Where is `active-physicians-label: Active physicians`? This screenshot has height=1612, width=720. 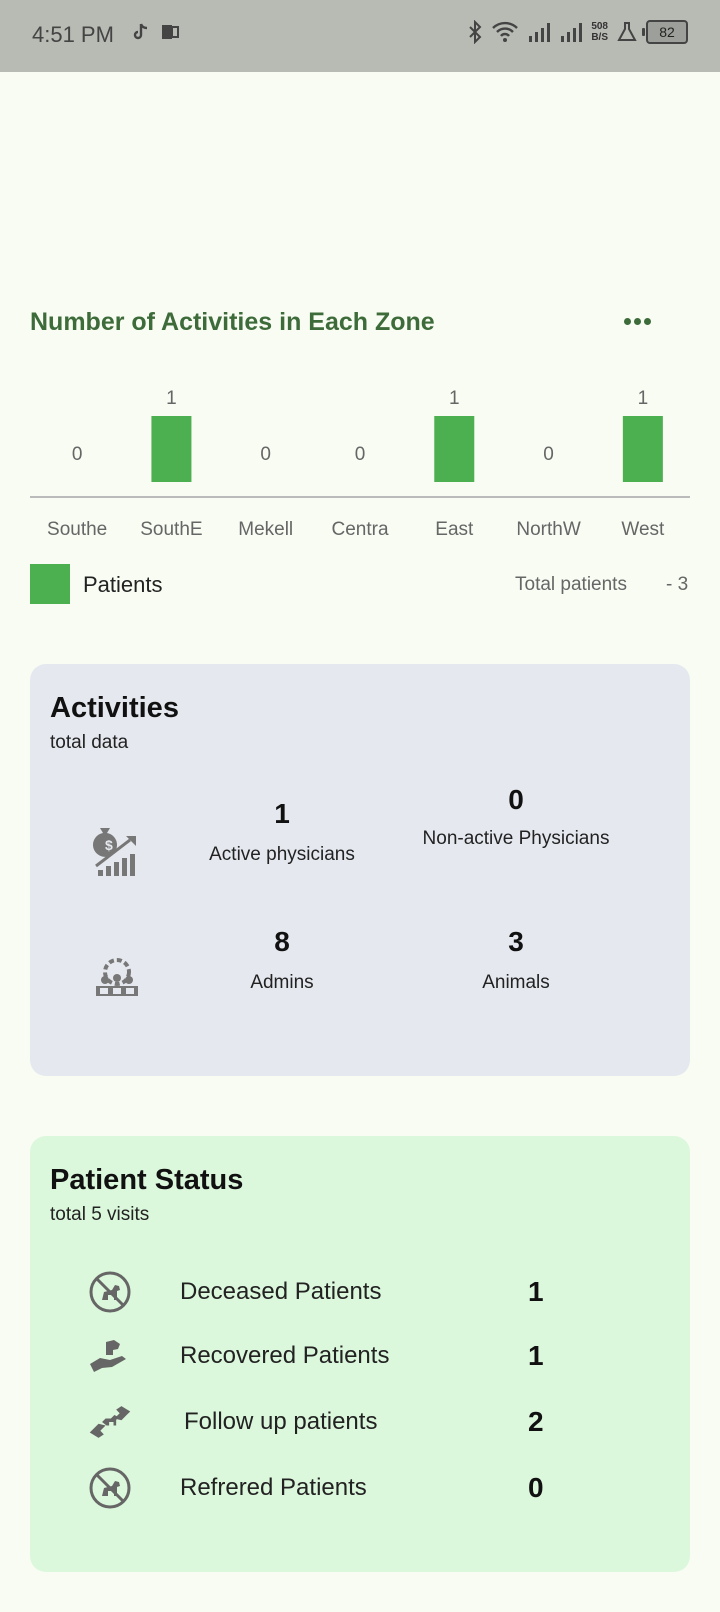
active-physicians-label: Active physicians is located at coordinates (282, 854).